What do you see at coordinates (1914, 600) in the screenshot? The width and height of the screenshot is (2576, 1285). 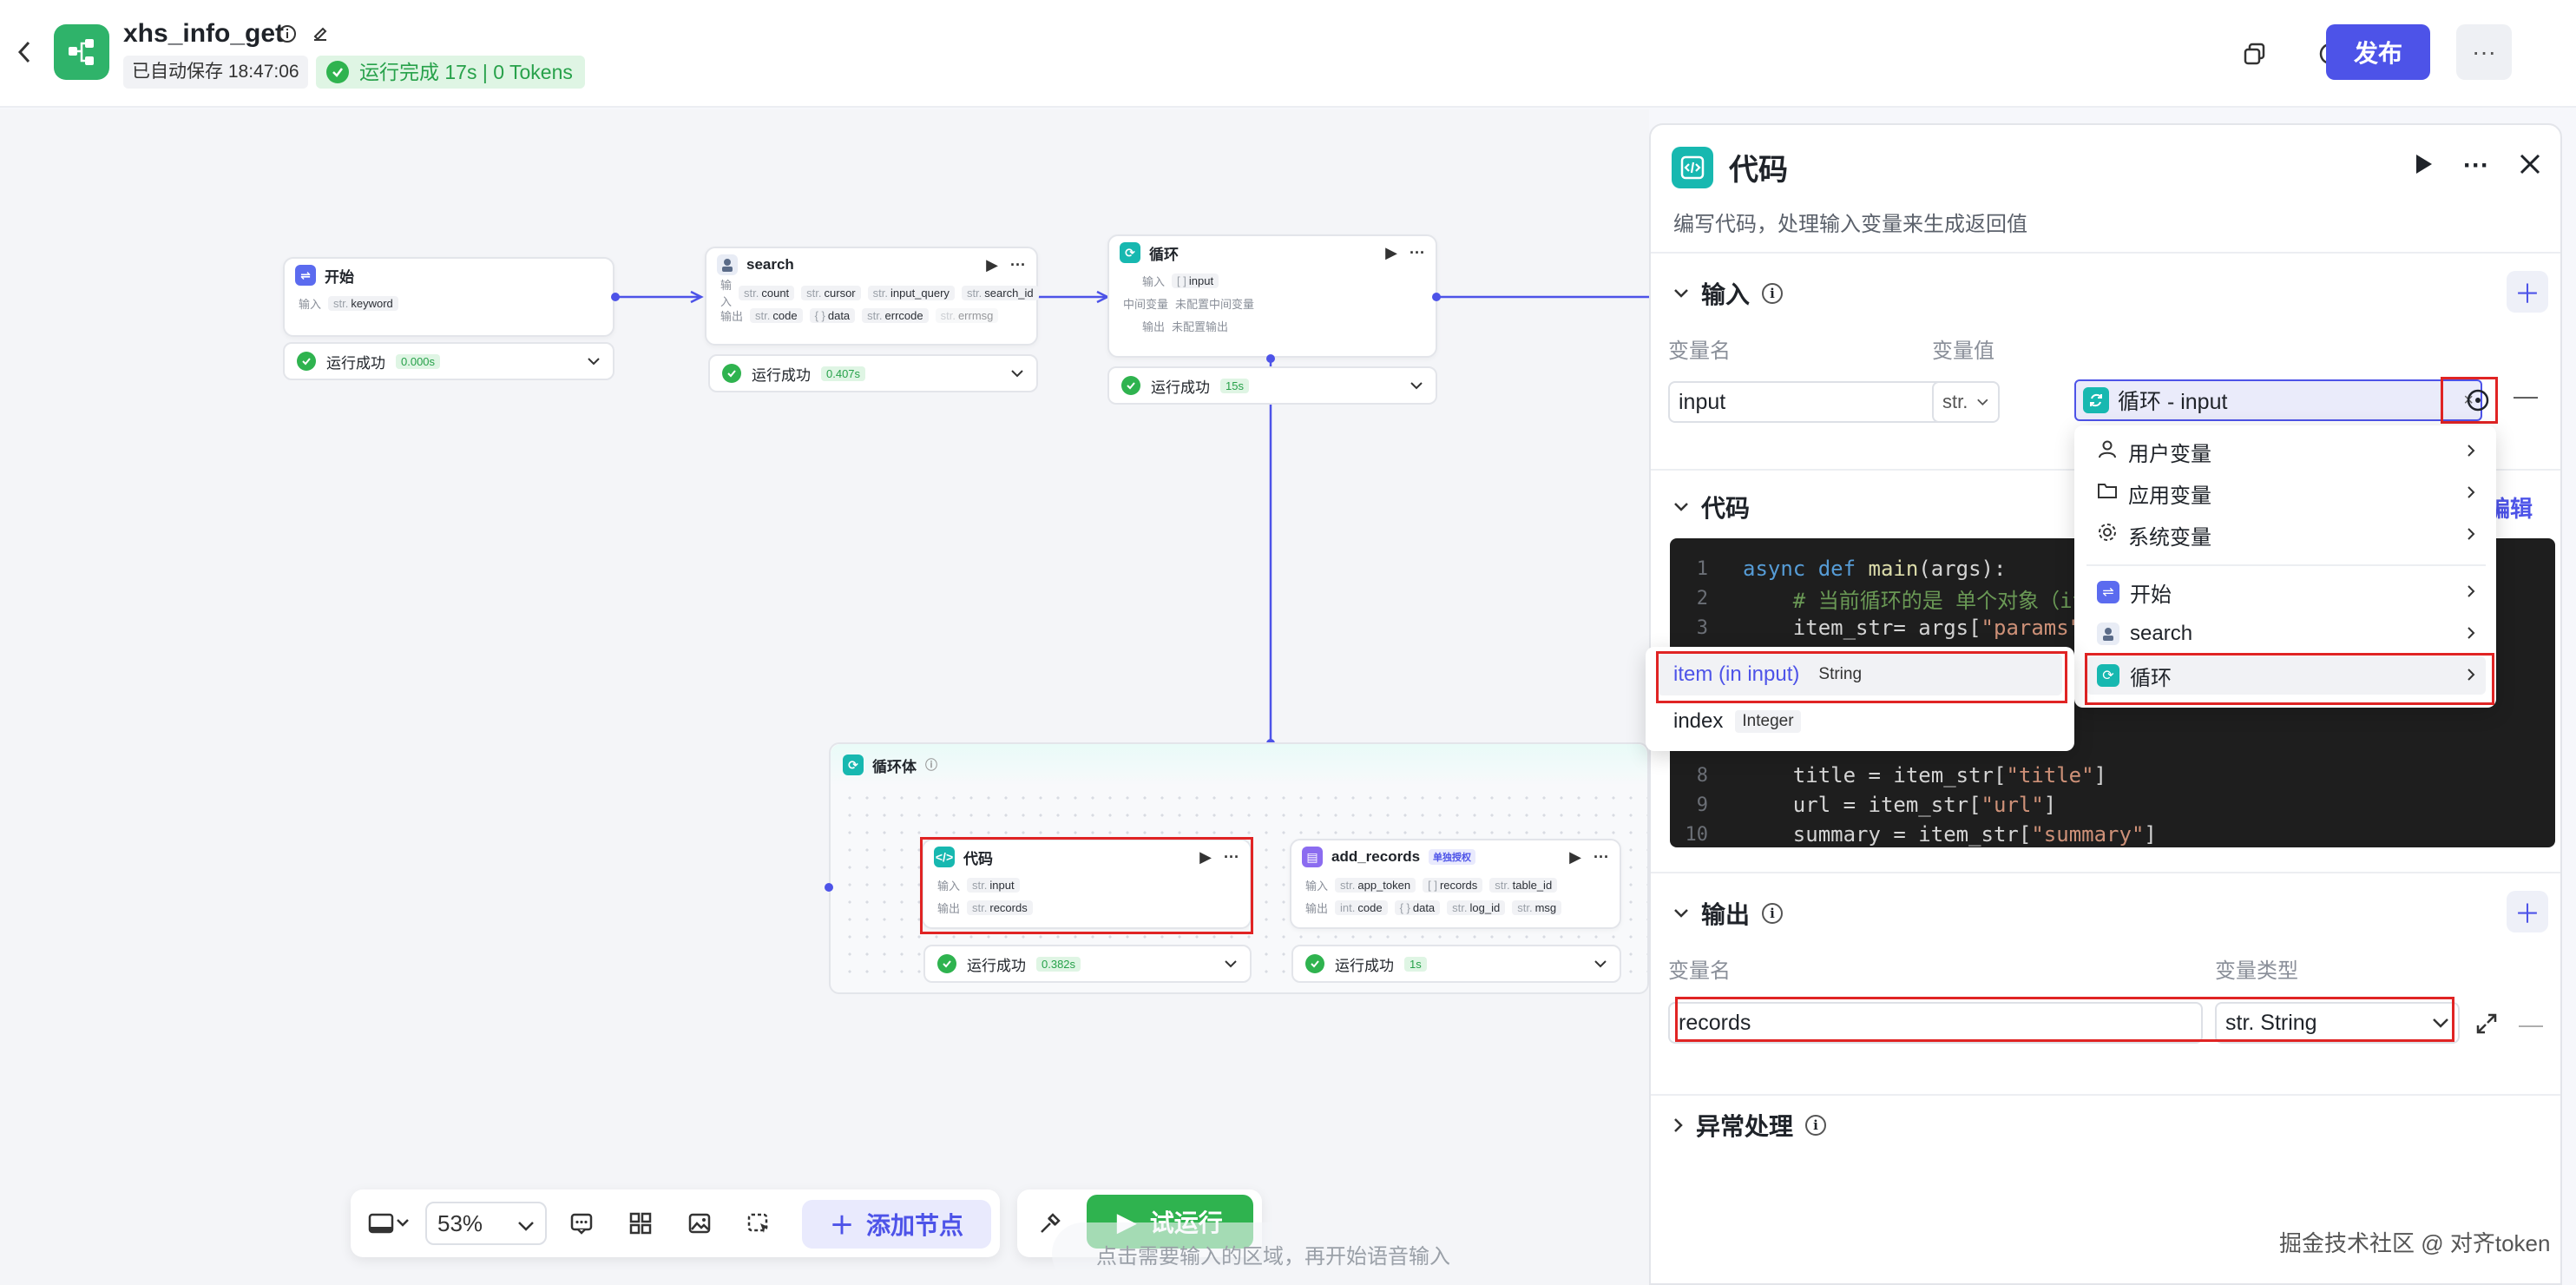 I see `code-token: # 当前循环的是 单个对象（it` at bounding box center [1914, 600].